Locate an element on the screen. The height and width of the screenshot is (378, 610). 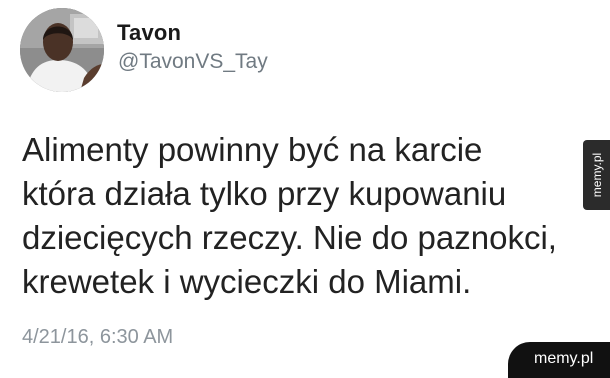
avatar-photo is located at coordinates (62, 50).